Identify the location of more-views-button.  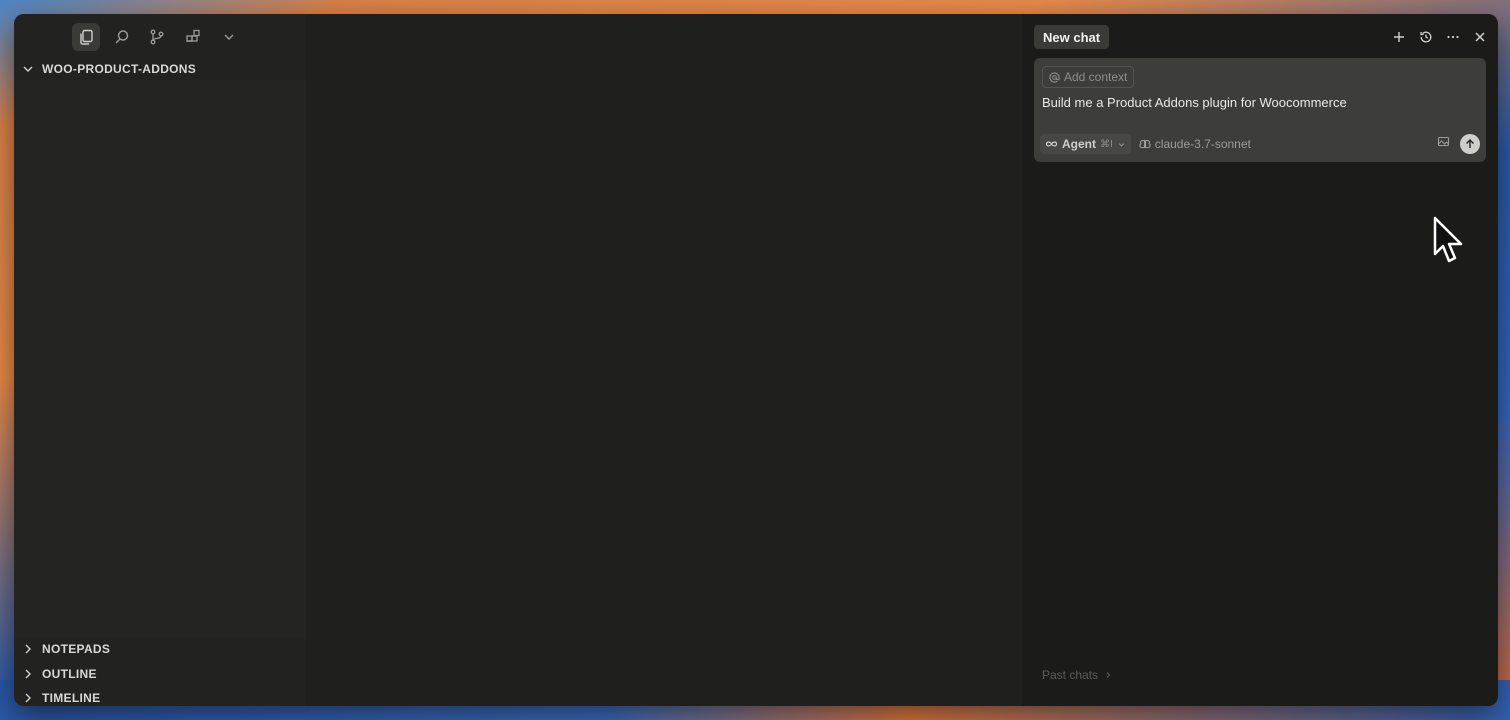
(229, 37).